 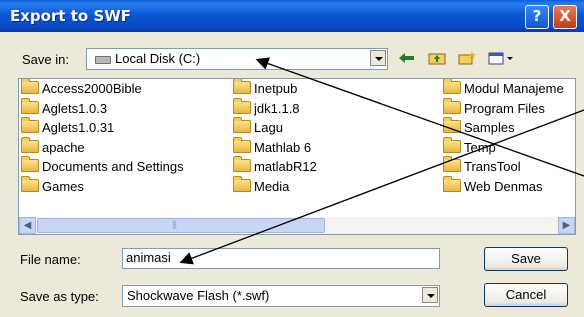 What do you see at coordinates (276, 257) in the screenshot?
I see `file-name-input` at bounding box center [276, 257].